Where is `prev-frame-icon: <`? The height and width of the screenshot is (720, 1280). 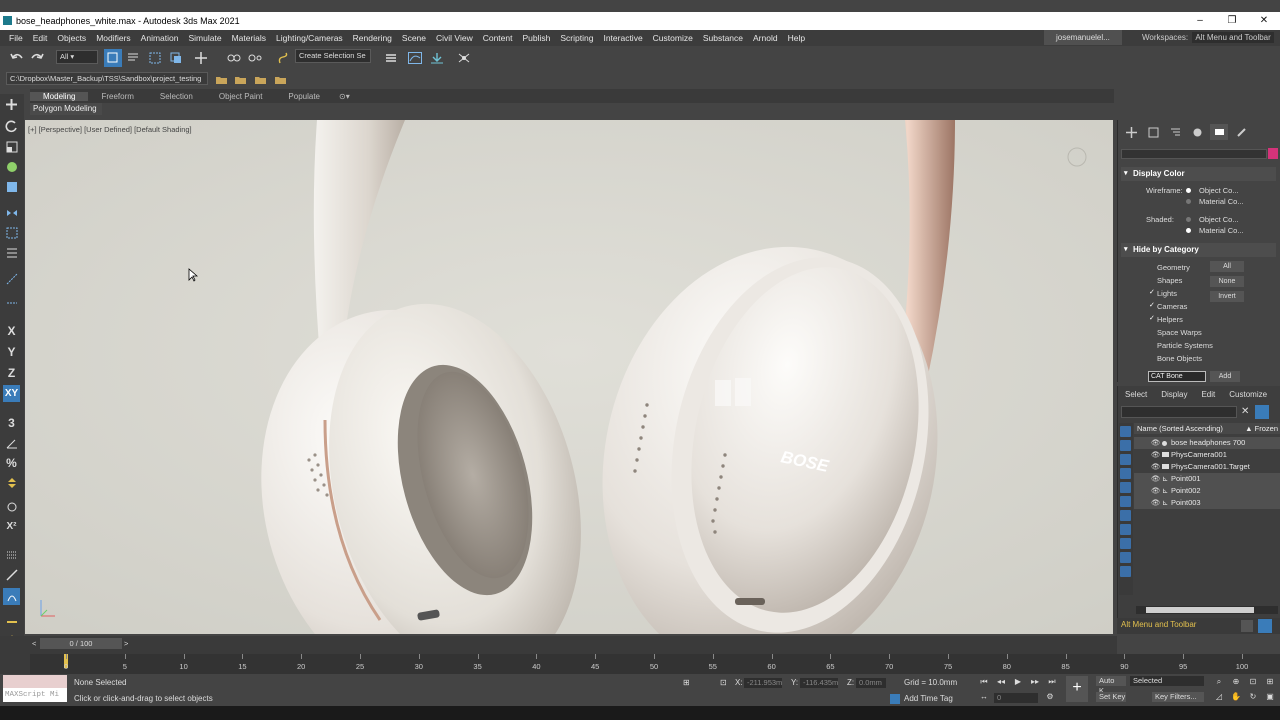
prev-frame-icon: < is located at coordinates (34, 643).